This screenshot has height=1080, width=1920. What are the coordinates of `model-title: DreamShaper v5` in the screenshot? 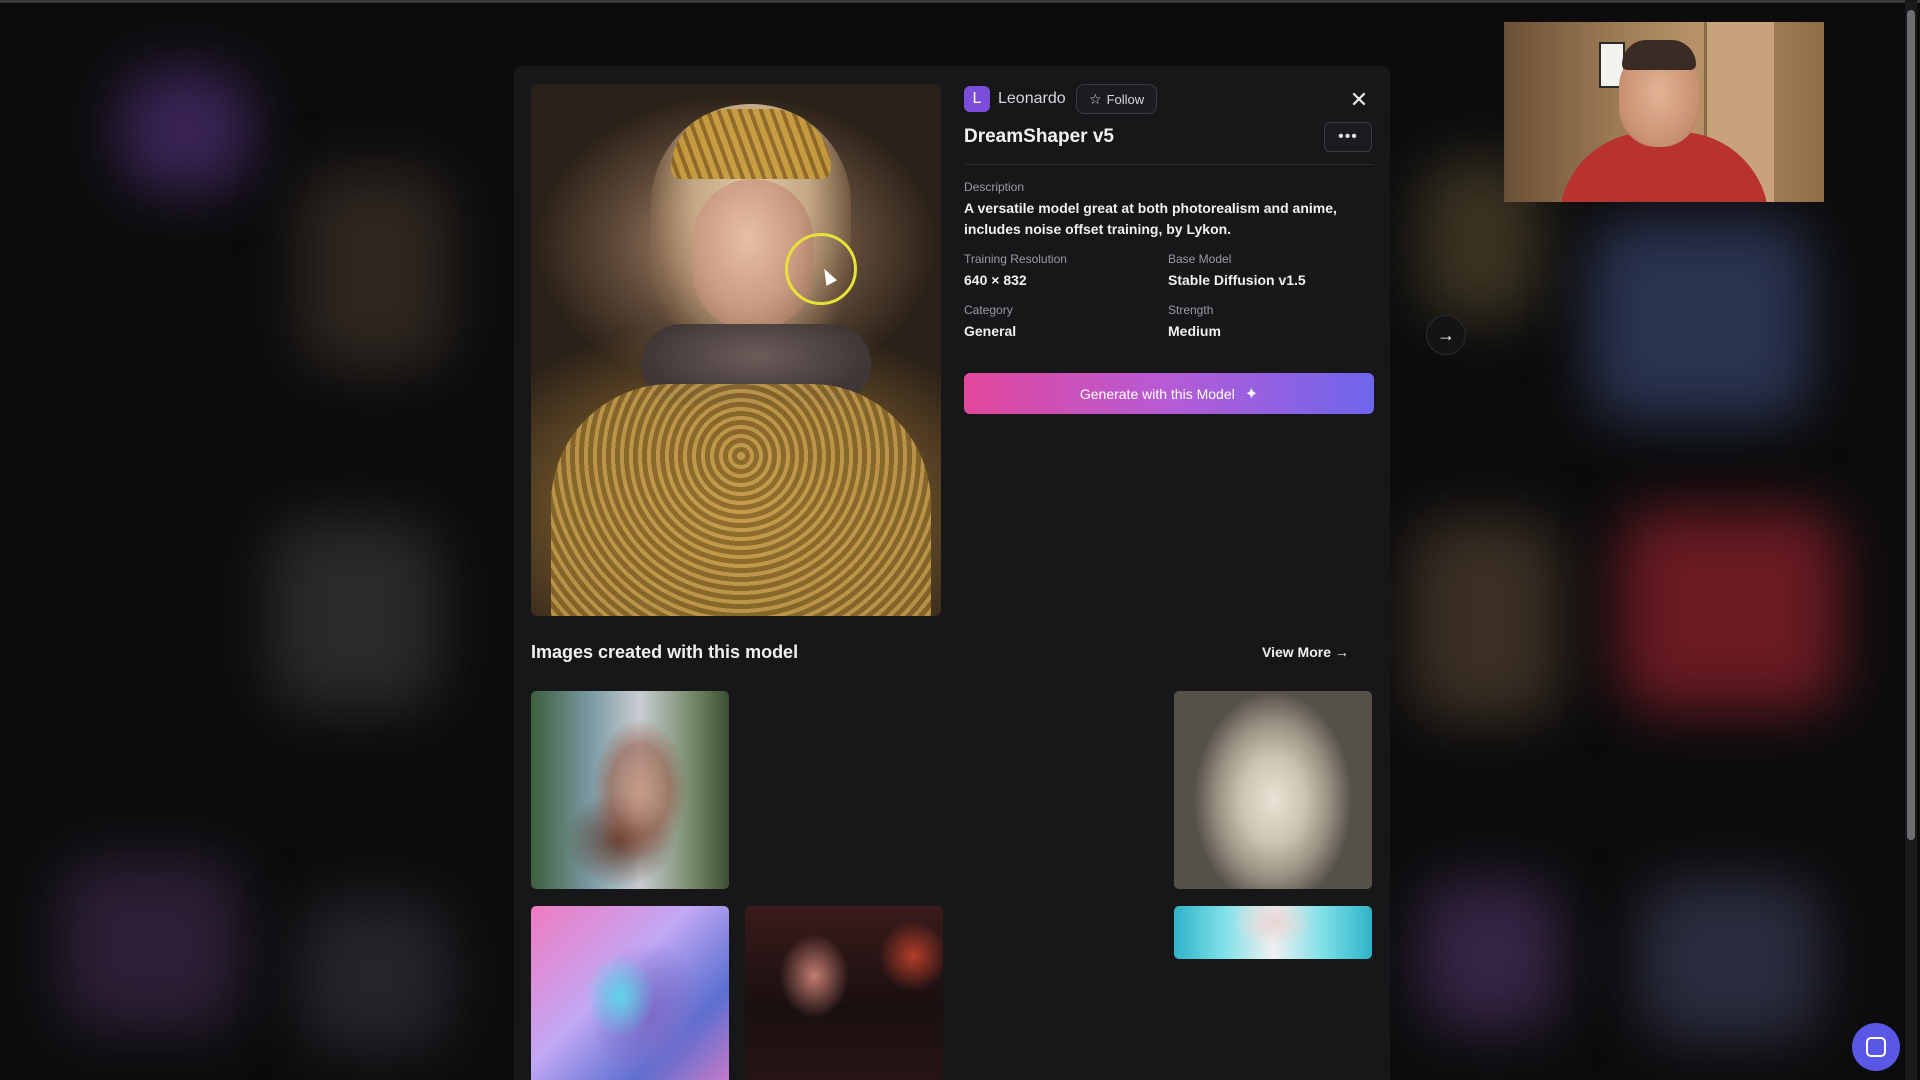 It's located at (1039, 136).